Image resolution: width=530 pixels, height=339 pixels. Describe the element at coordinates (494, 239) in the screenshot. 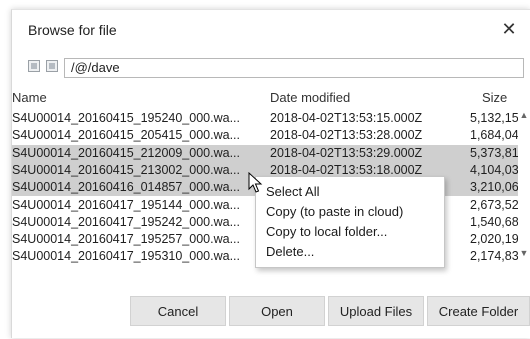

I see `file-size-cell: 2,020,19` at that location.